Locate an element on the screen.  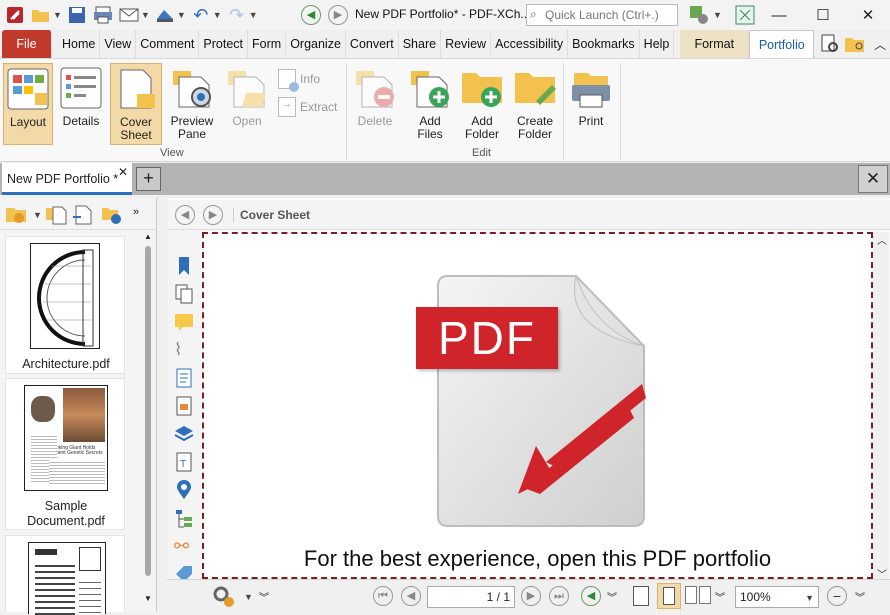
page-number-field: 1 / 1 is located at coordinates (471, 597).